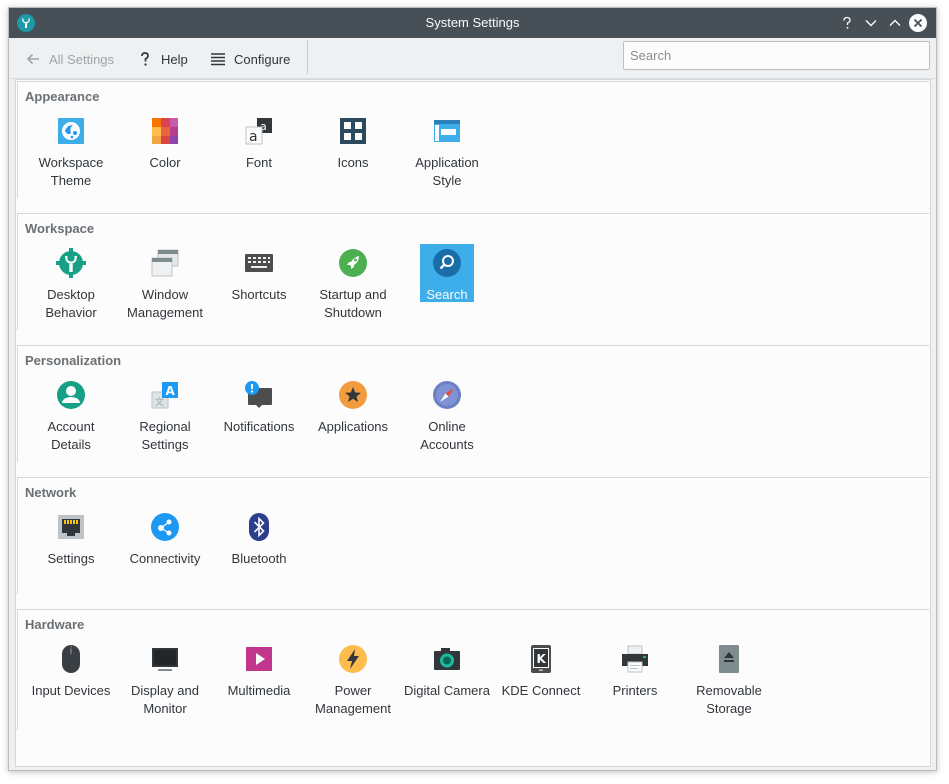 This screenshot has width=949, height=784. What do you see at coordinates (447, 150) in the screenshot?
I see `item-application-style: Application Style` at bounding box center [447, 150].